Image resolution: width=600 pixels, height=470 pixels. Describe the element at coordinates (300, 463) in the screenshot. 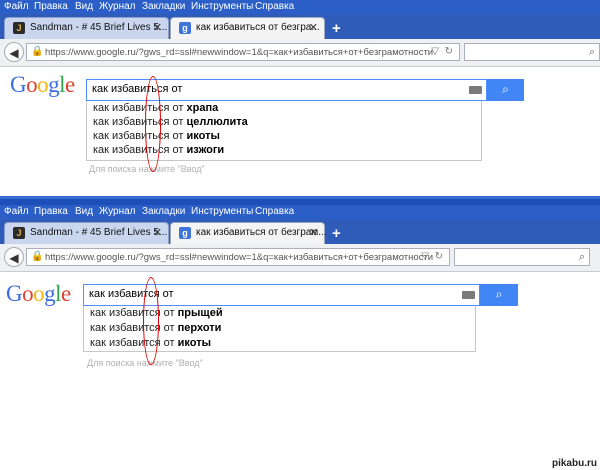

I see `footer: pikabu.ru` at that location.